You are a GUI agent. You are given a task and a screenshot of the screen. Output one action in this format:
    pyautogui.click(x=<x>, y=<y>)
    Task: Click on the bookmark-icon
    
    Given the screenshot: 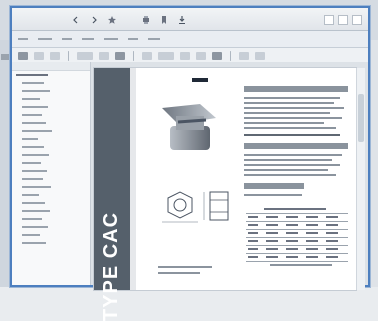 What is the action you would take?
    pyautogui.click(x=164, y=21)
    